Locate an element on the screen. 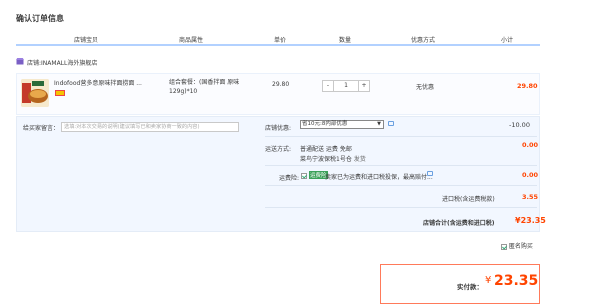  product-attr: 组合套餐：(国香拌面 原味129g)*10 is located at coordinates (204, 87).